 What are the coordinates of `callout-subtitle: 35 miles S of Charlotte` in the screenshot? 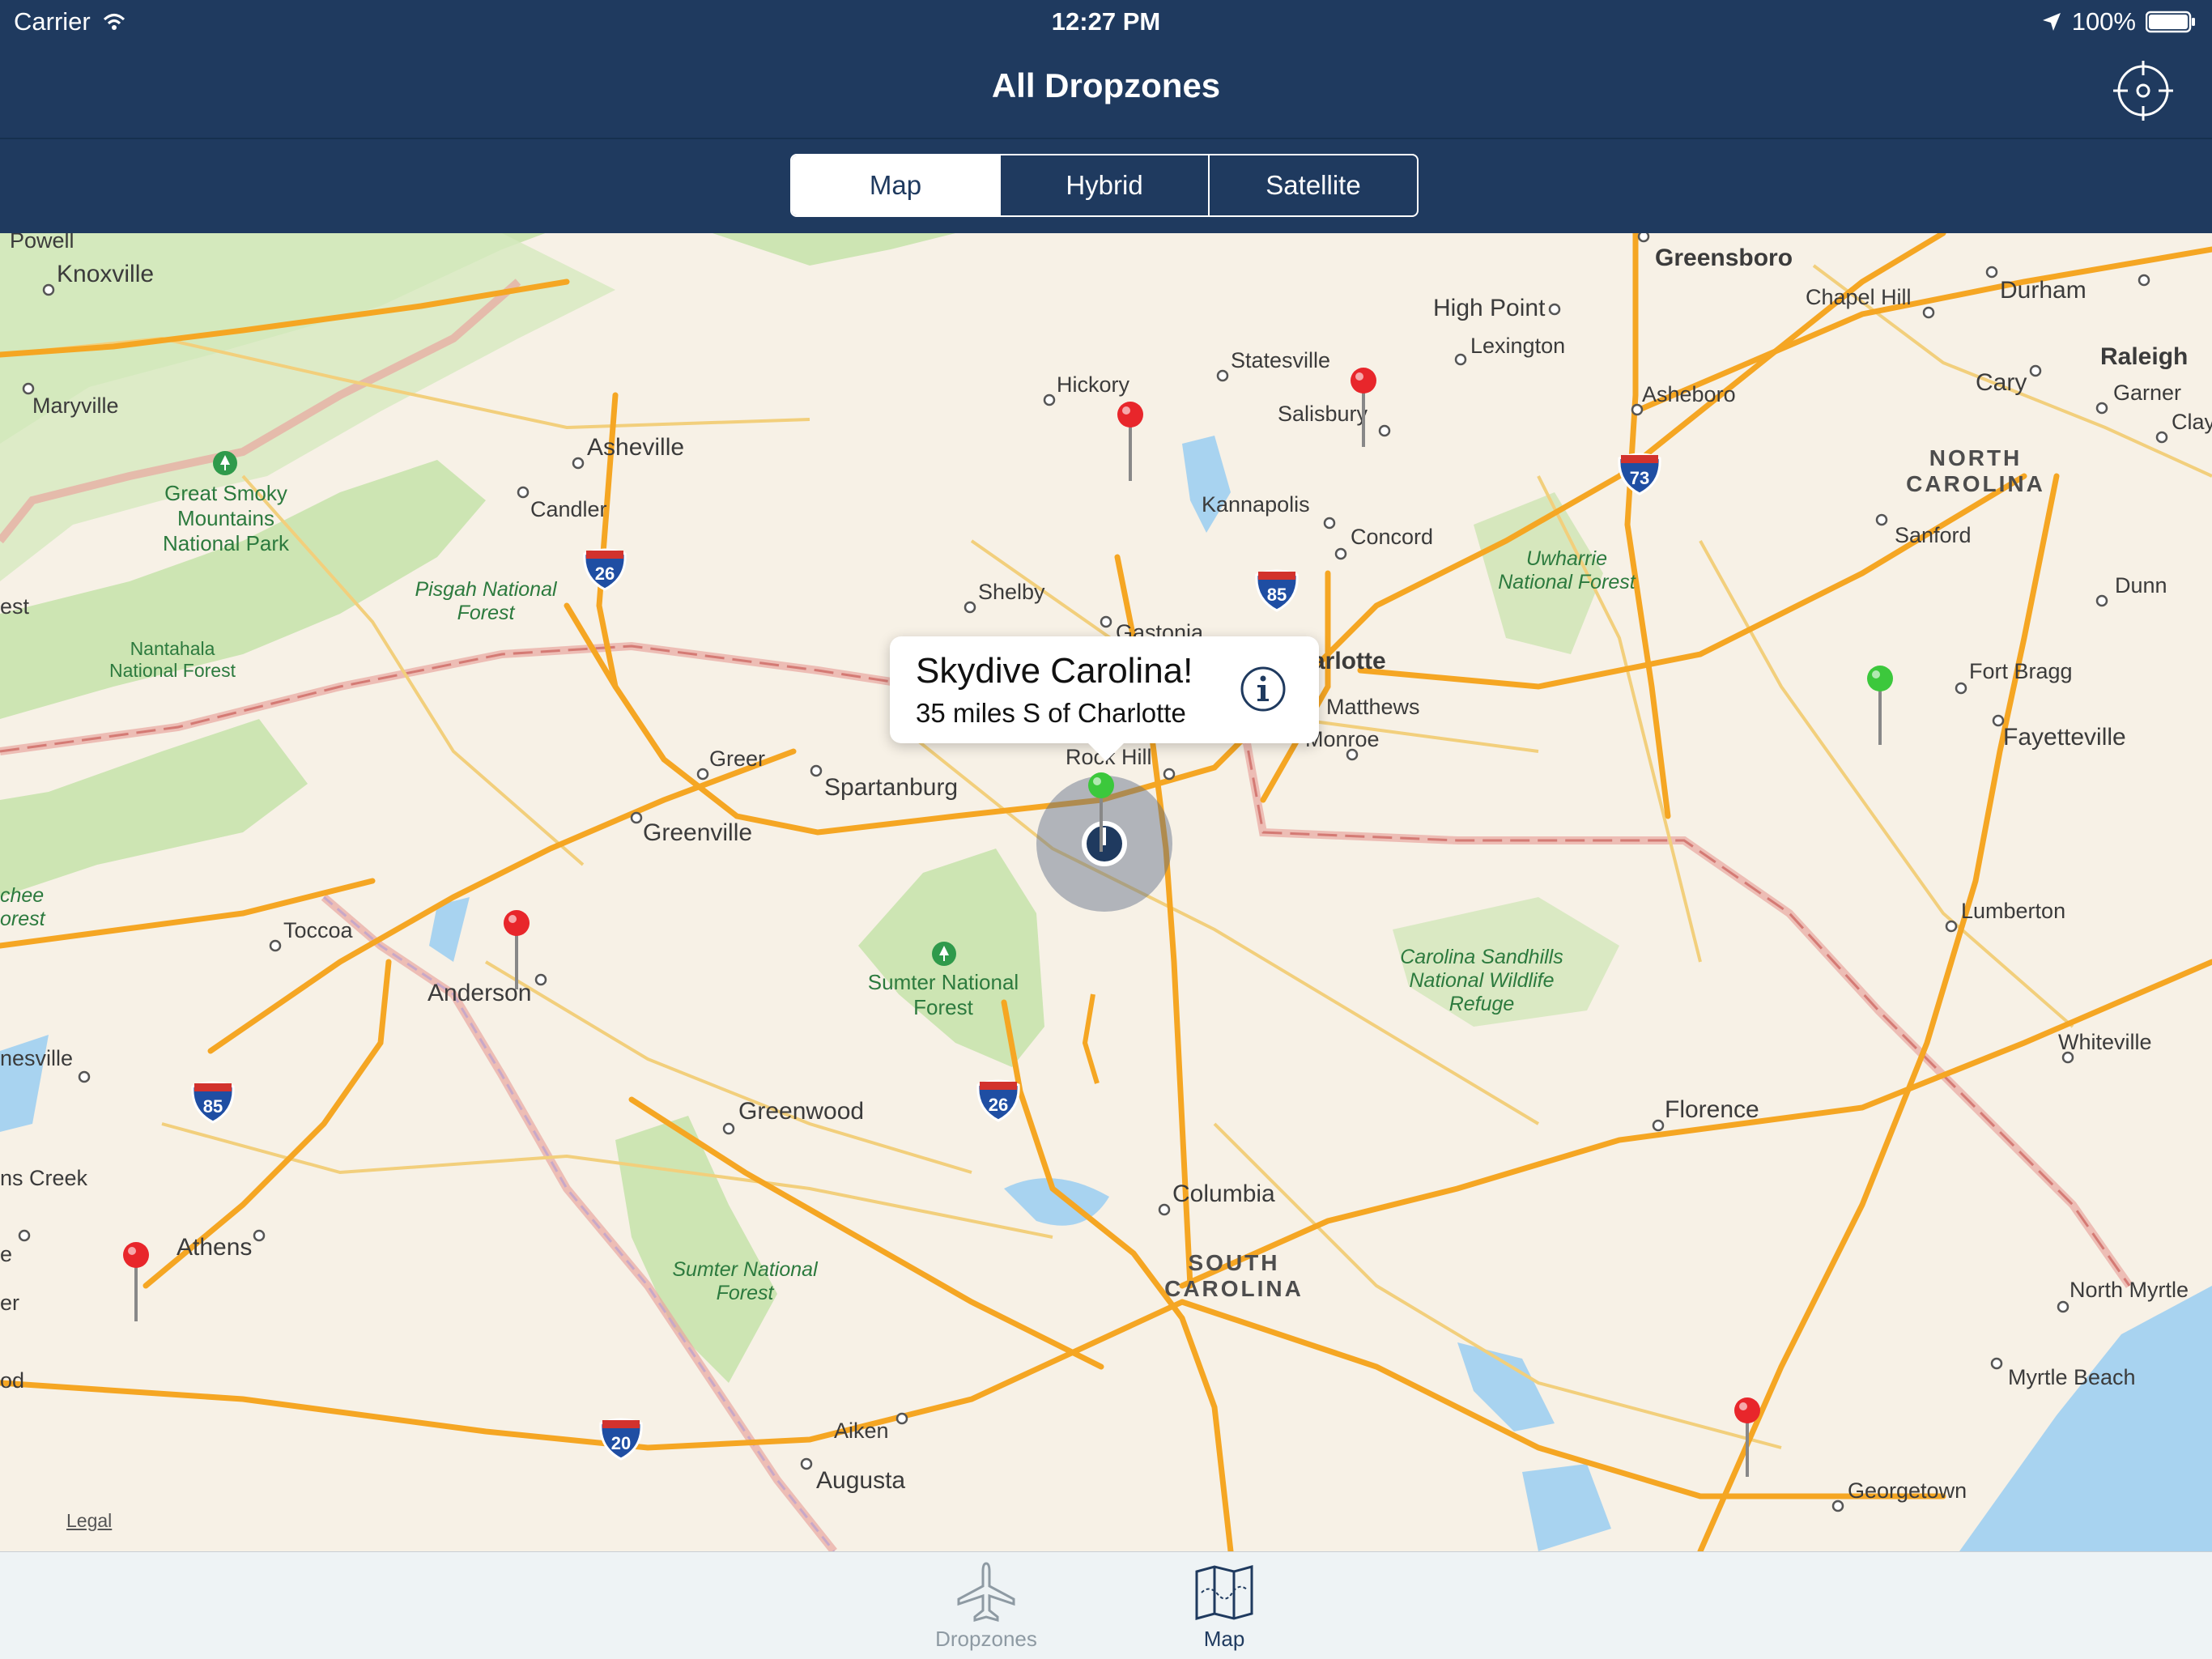 It's located at (1051, 713).